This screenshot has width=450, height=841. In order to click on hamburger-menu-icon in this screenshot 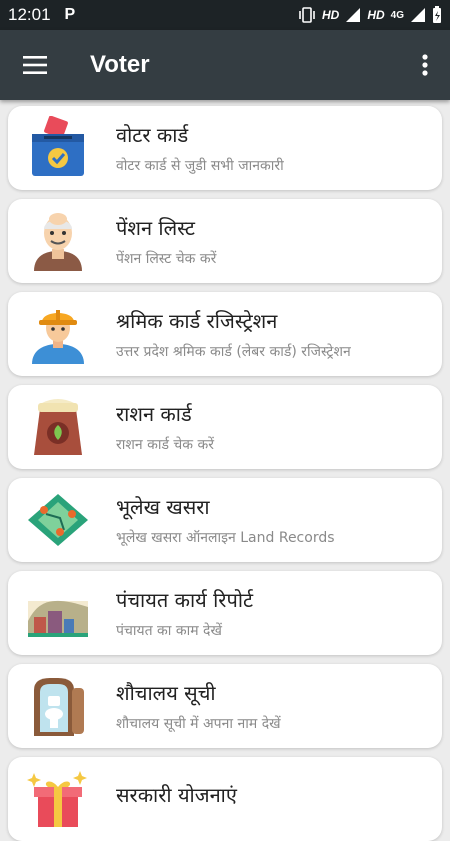, I will do `click(35, 65)`.